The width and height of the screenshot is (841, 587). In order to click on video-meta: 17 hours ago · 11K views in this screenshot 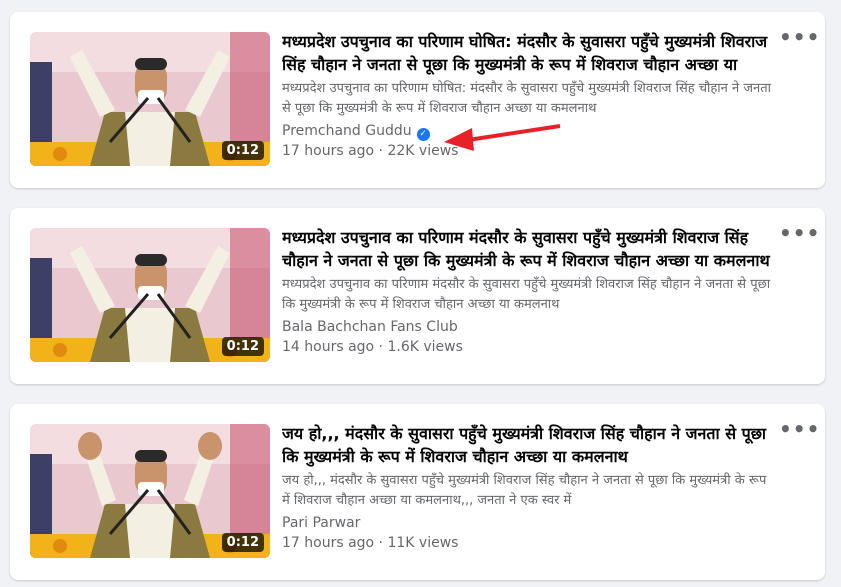, I will do `click(370, 543)`.